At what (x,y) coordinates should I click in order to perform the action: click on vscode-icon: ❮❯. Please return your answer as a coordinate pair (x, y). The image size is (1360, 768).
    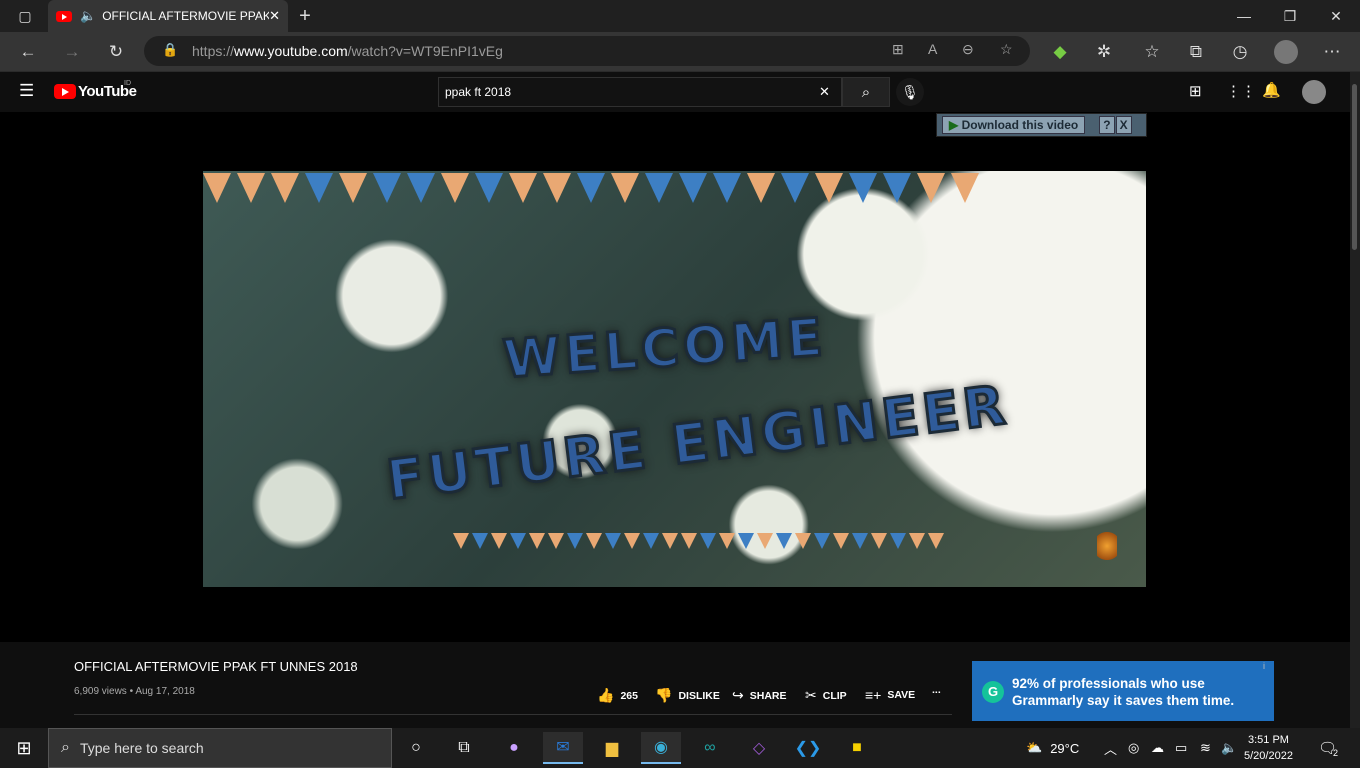
    Looking at the image, I should click on (808, 748).